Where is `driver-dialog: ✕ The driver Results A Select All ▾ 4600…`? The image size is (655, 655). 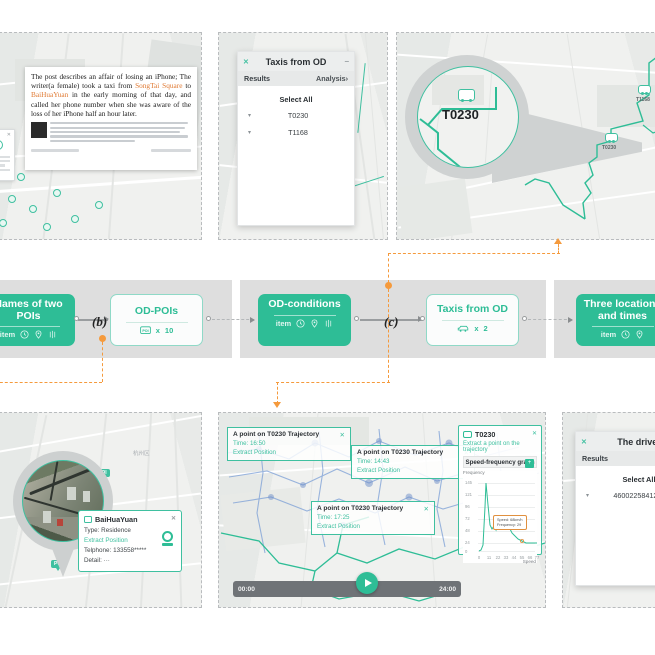
driver-dialog: ✕ The driver Results A Select All ▾ 4600… is located at coordinates (615, 508).